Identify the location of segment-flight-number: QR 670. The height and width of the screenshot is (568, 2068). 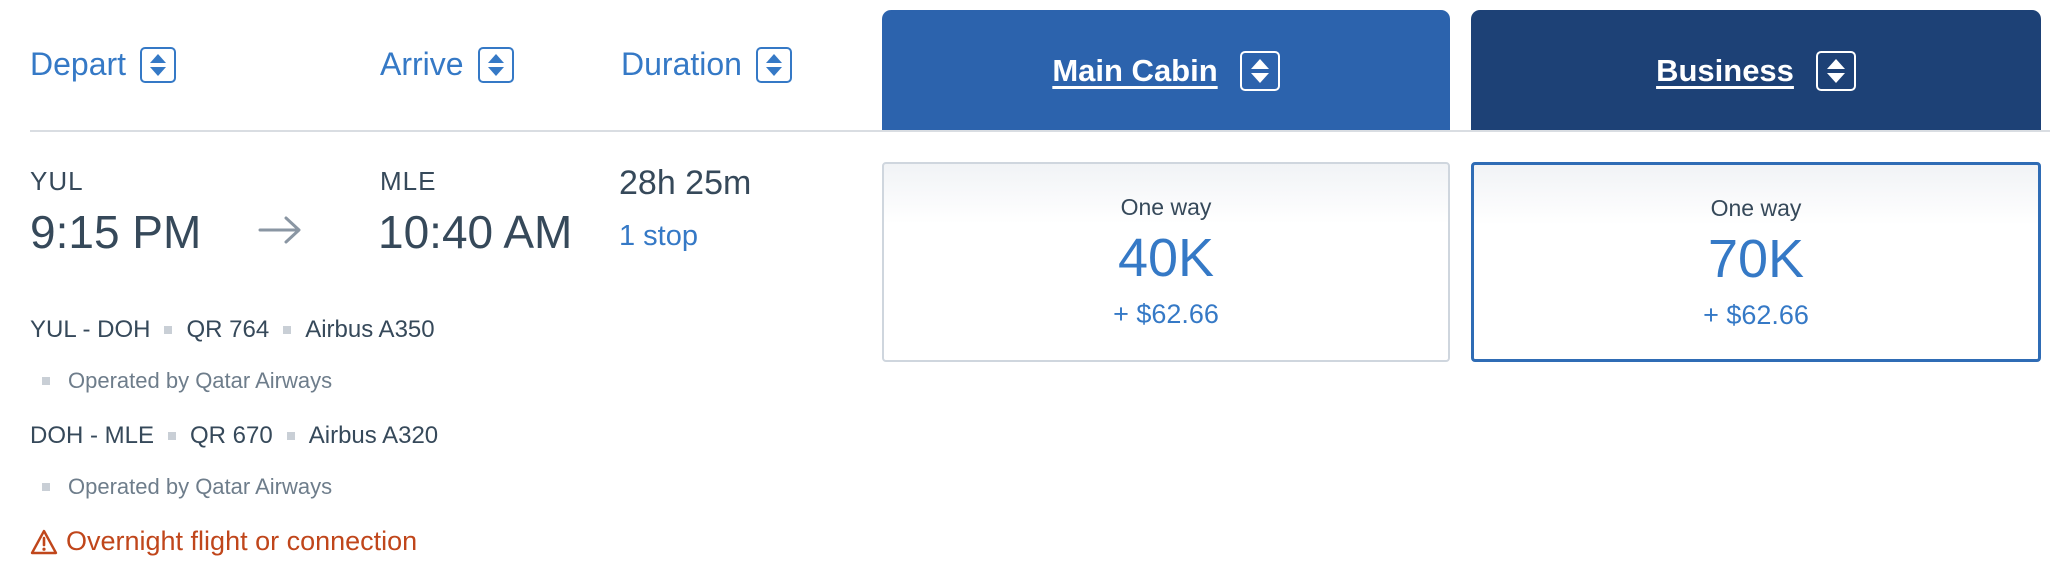
(231, 435).